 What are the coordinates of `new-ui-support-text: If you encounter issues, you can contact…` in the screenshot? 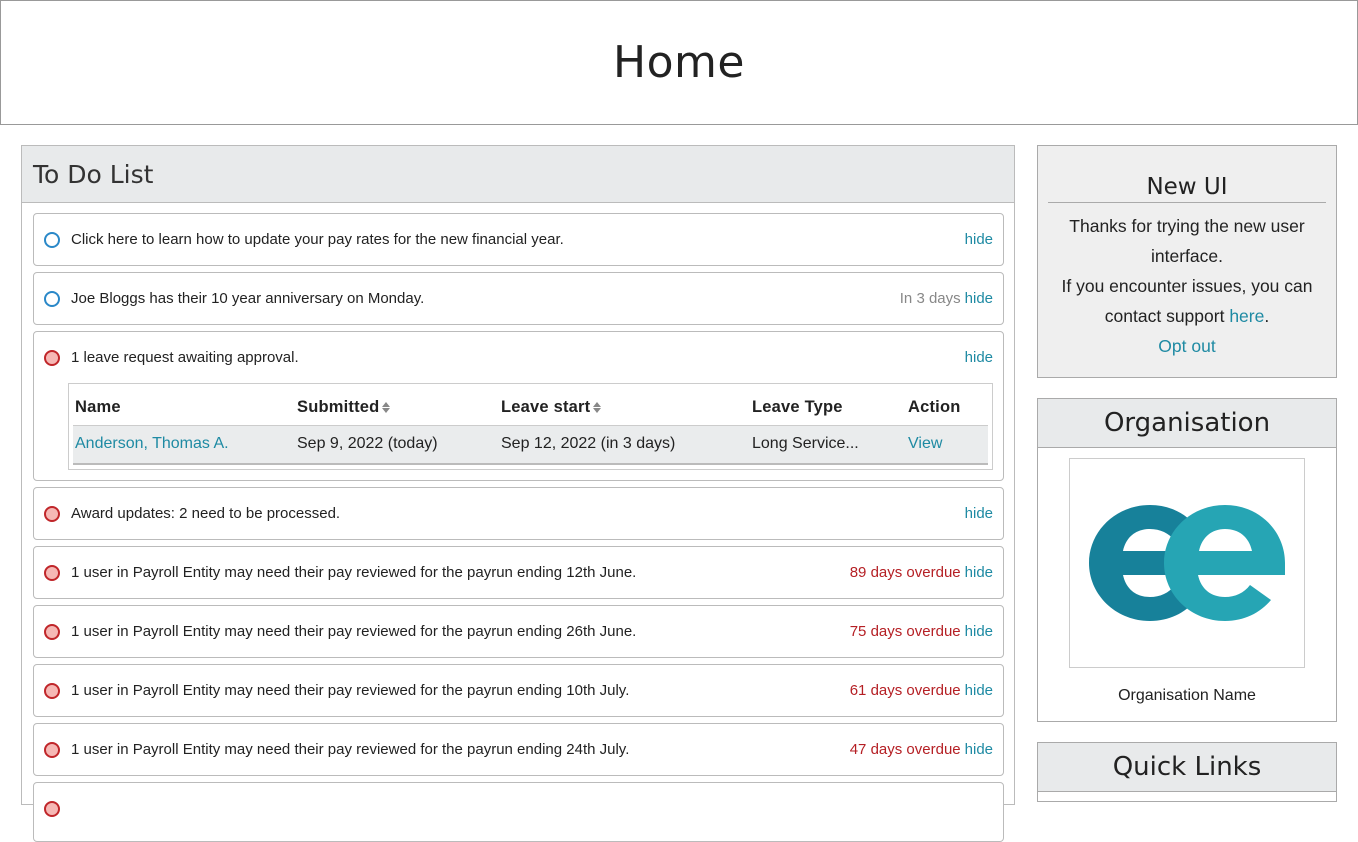 It's located at (1187, 301).